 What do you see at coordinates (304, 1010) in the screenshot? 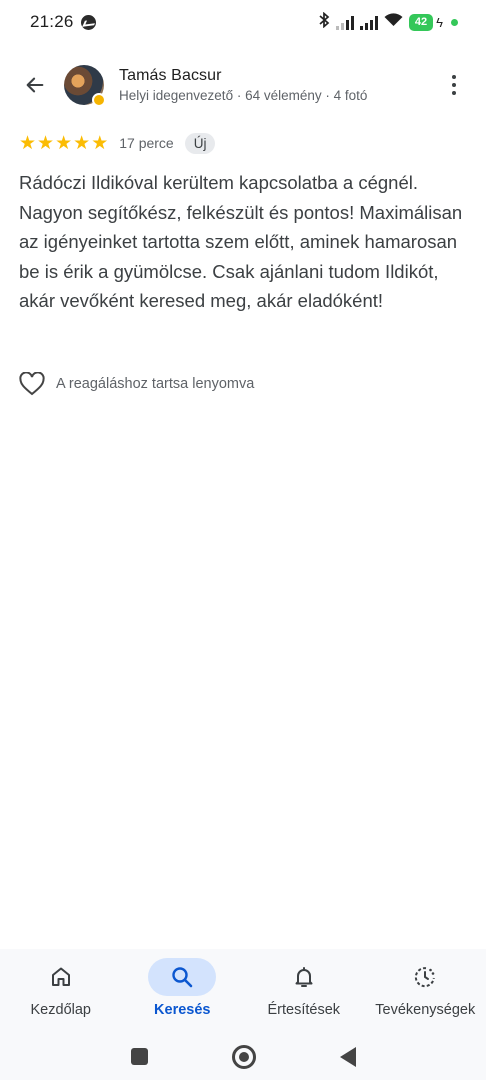
I see `nav-label-notifications: Értesítések` at bounding box center [304, 1010].